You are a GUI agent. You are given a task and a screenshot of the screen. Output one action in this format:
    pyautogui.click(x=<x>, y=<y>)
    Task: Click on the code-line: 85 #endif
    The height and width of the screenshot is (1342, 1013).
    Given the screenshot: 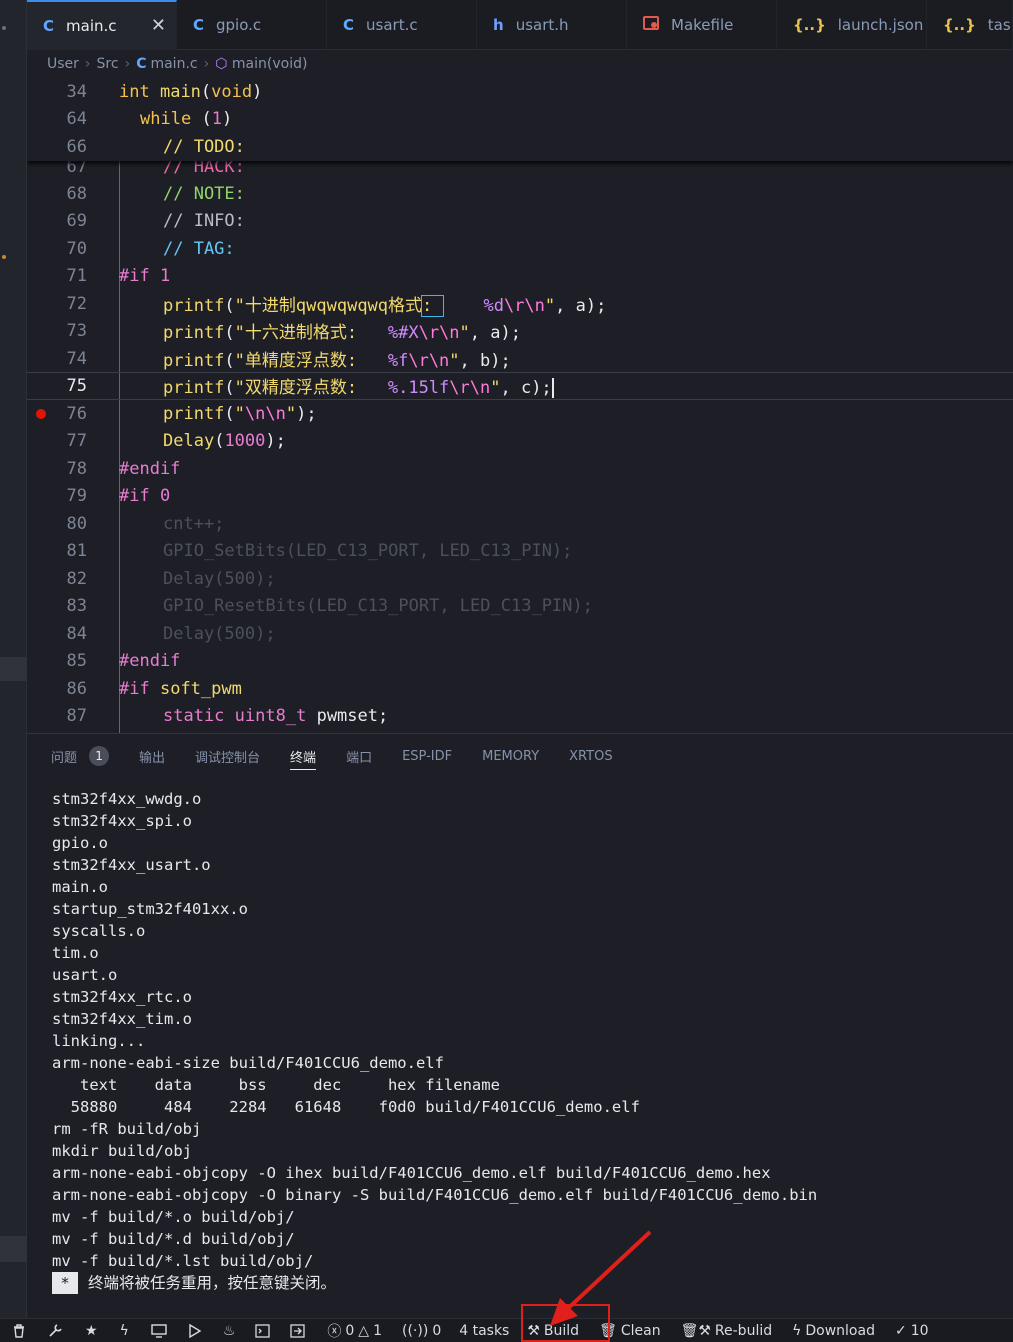 What is the action you would take?
    pyautogui.click(x=520, y=661)
    